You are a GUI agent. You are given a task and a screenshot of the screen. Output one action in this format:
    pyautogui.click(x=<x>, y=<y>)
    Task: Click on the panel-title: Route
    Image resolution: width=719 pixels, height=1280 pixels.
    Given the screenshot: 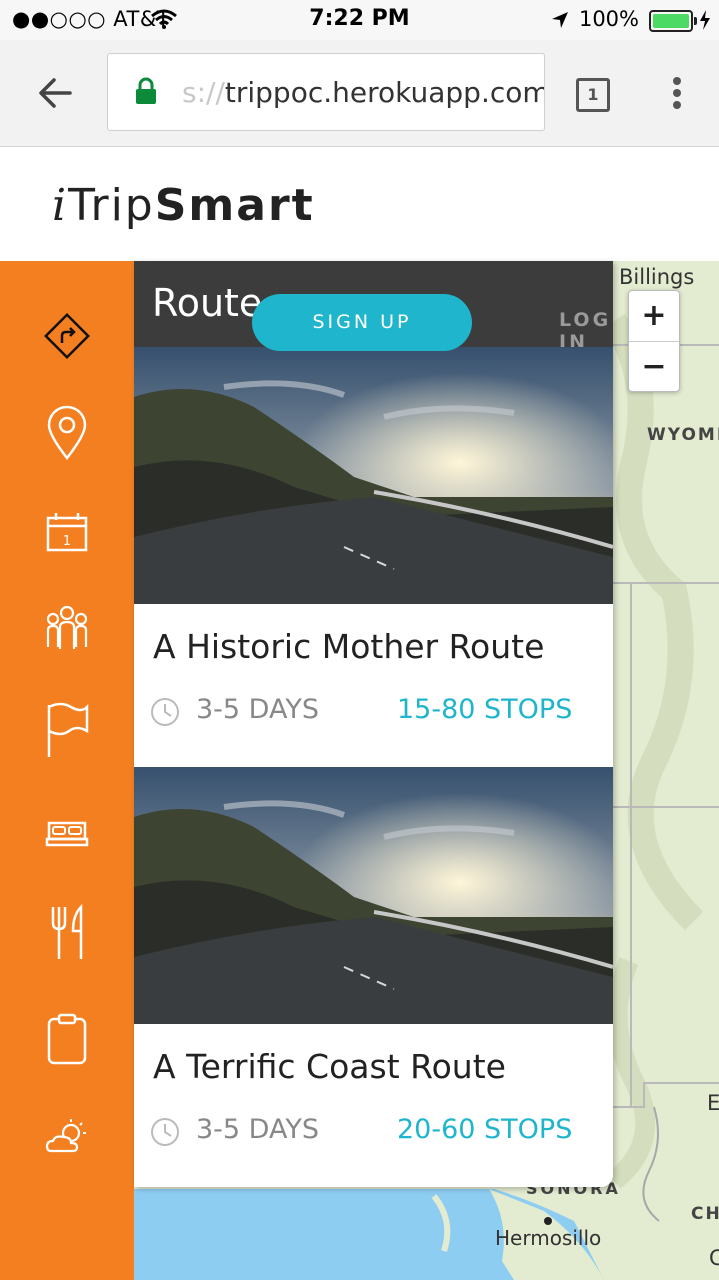 What is the action you would take?
    pyautogui.click(x=207, y=303)
    